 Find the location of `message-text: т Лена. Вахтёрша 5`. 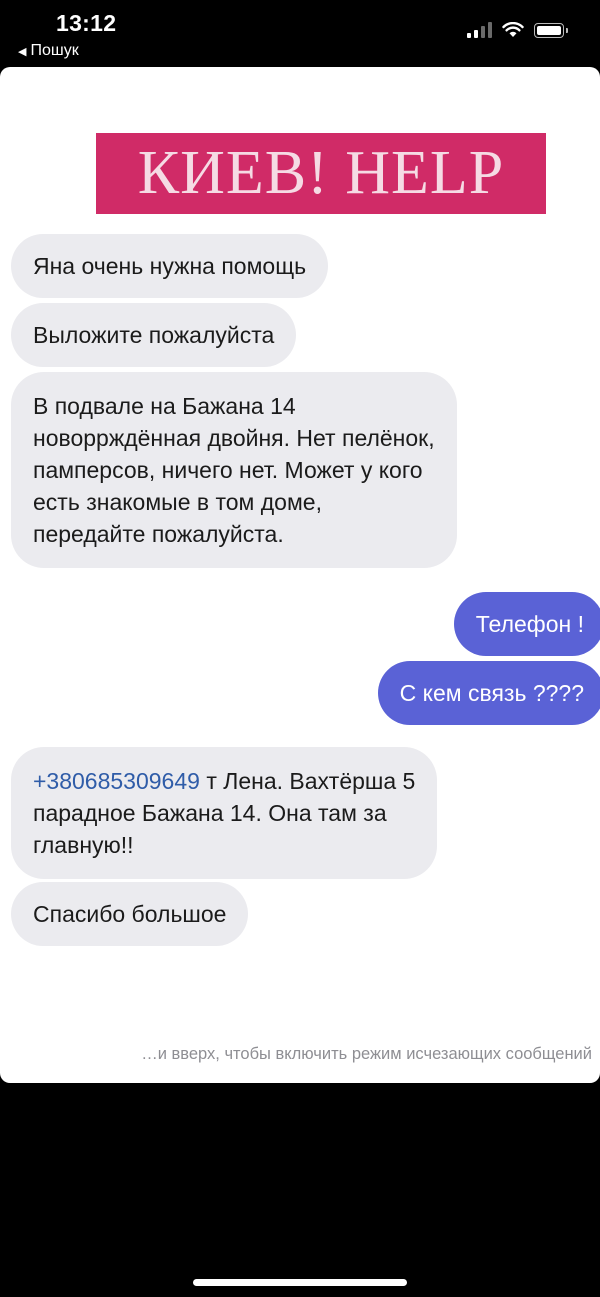

message-text: т Лена. Вахтёрша 5 is located at coordinates (307, 781).